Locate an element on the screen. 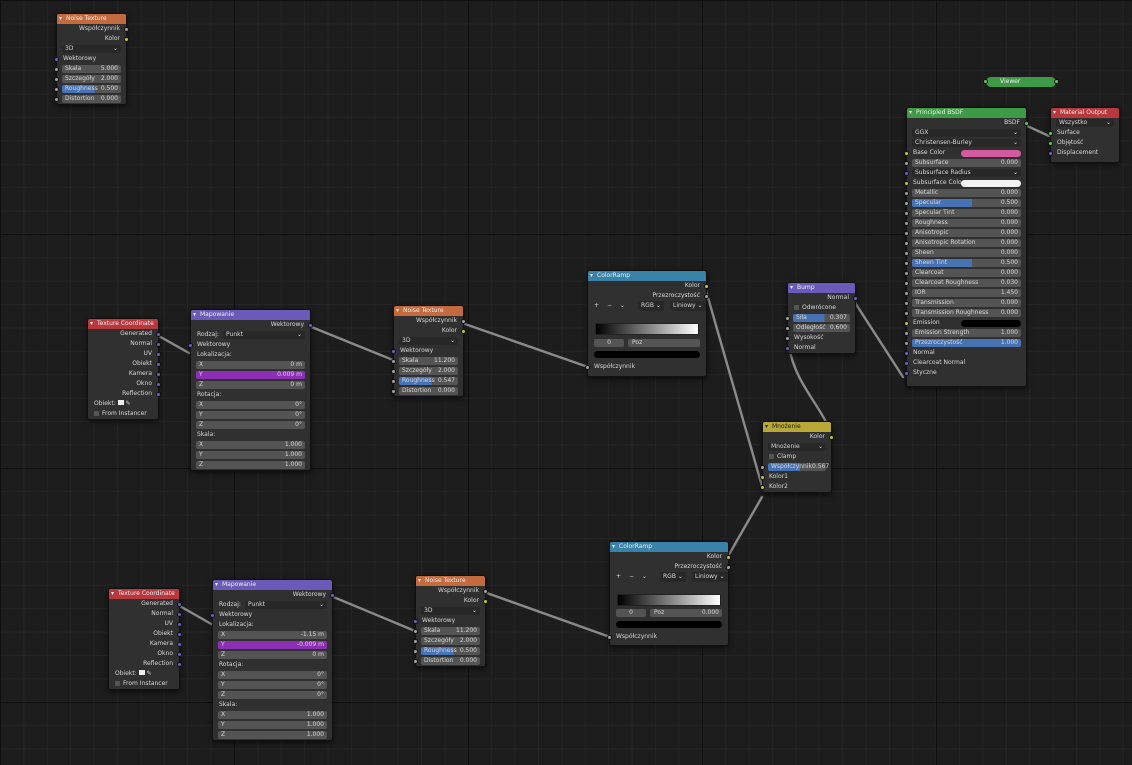  stop-color-swatch is located at coordinates (647, 354).